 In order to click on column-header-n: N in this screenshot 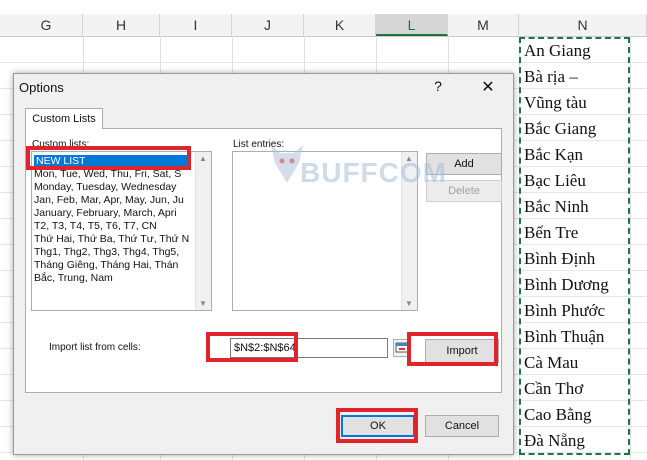, I will do `click(583, 25)`.